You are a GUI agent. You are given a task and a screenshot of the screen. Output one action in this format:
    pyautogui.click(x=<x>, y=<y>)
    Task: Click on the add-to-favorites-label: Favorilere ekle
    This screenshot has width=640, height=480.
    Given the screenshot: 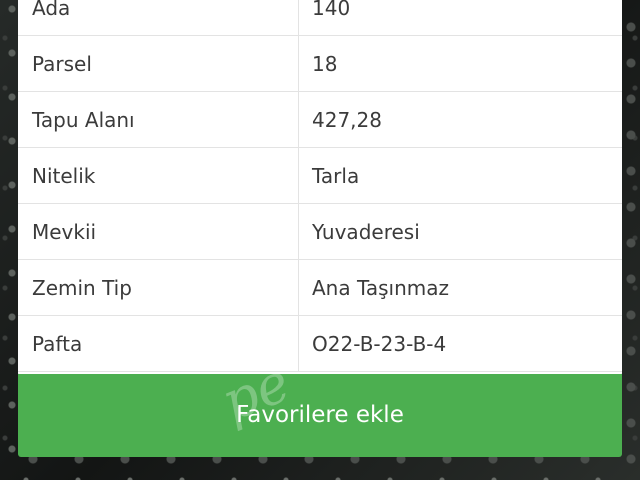 What is the action you would take?
    pyautogui.click(x=320, y=415)
    